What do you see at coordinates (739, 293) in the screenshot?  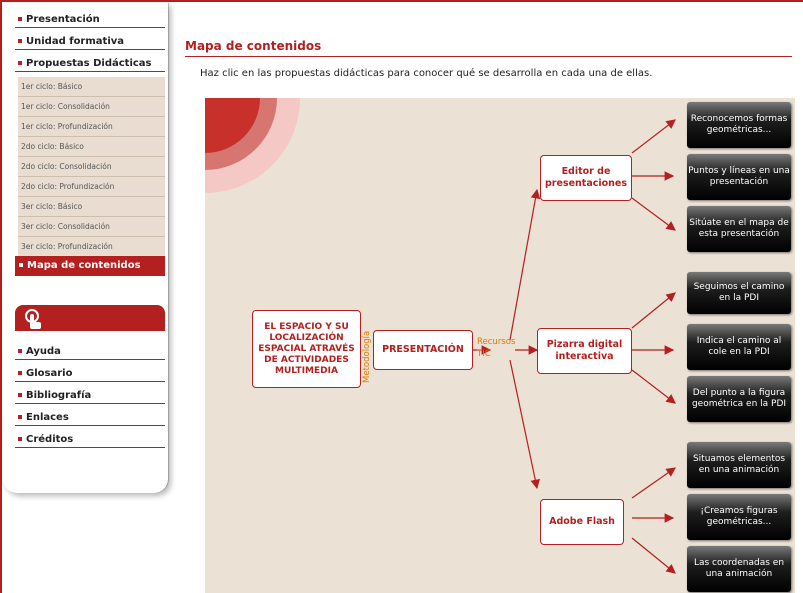 I see `activity-seguimos-camino: Seguimos el camino en la PDI` at bounding box center [739, 293].